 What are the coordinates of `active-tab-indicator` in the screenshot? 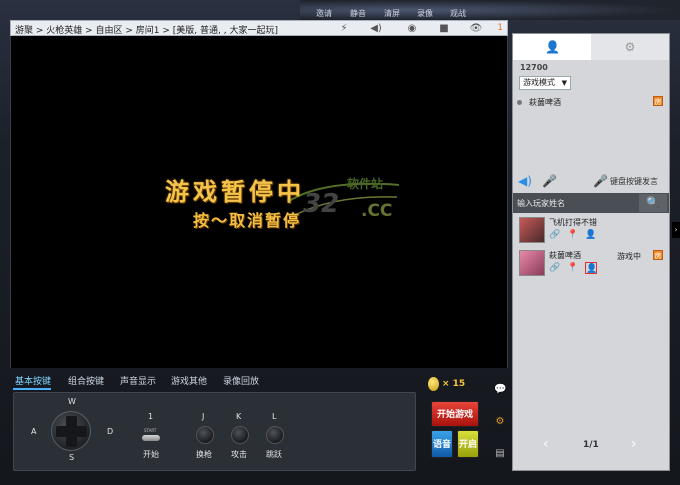 It's located at (32, 389).